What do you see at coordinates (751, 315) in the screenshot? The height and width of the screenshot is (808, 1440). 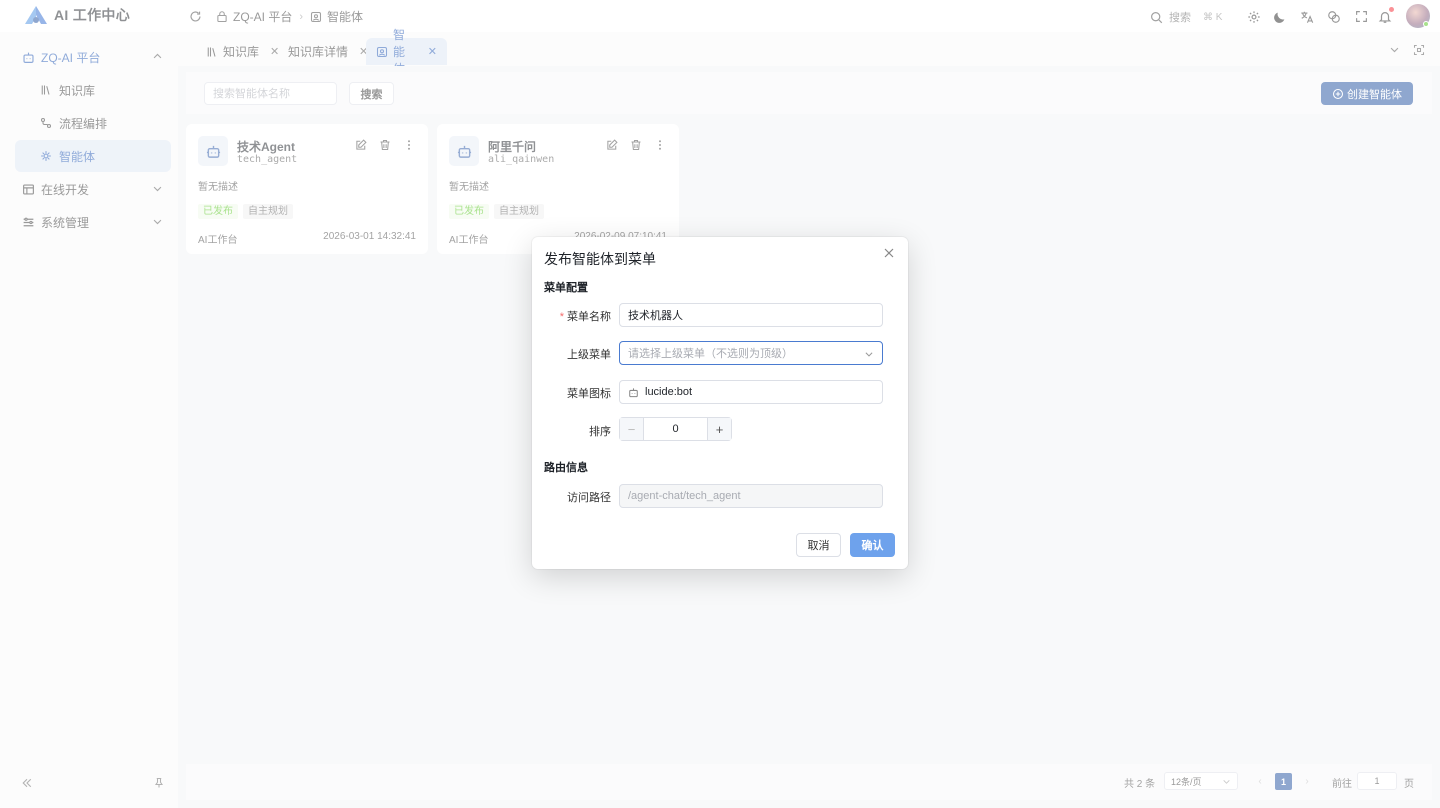 I see `menu-name-input: 技术机器人` at bounding box center [751, 315].